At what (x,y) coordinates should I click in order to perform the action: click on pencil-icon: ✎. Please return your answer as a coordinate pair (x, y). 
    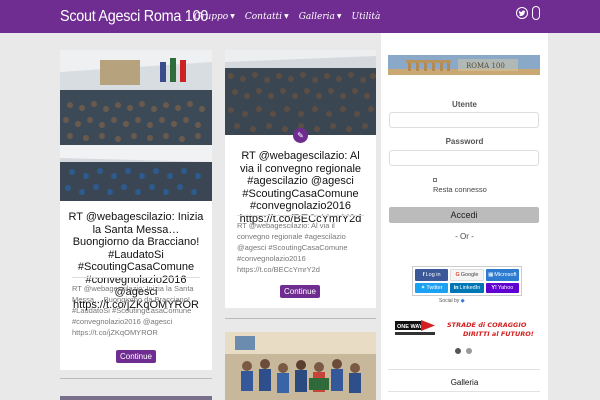
    Looking at the image, I should click on (300, 135).